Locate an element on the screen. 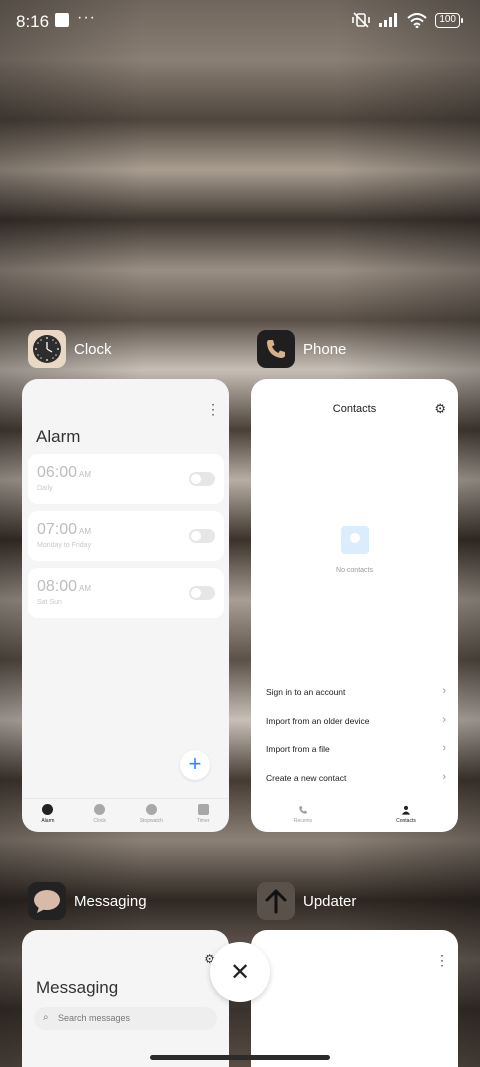 The width and height of the screenshot is (480, 1067). alarm-item: 06:00 AM Daily is located at coordinates (126, 479).